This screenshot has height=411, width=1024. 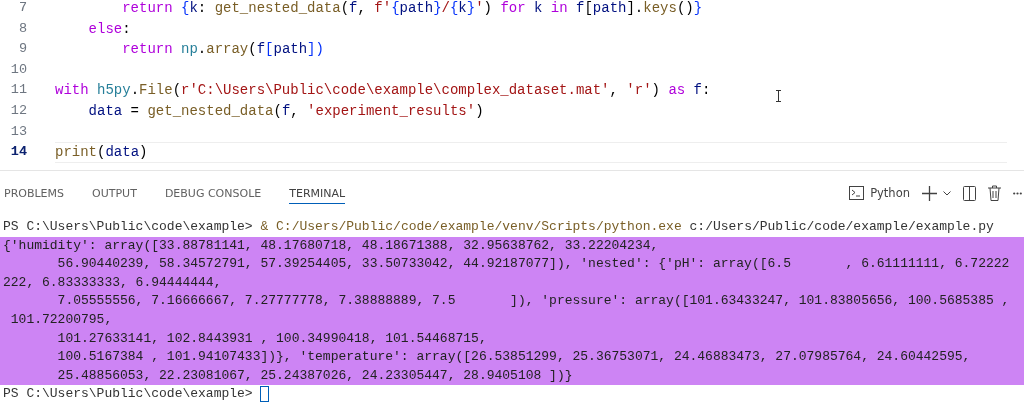 I want to click on chevron-down-icon, so click(x=947, y=193).